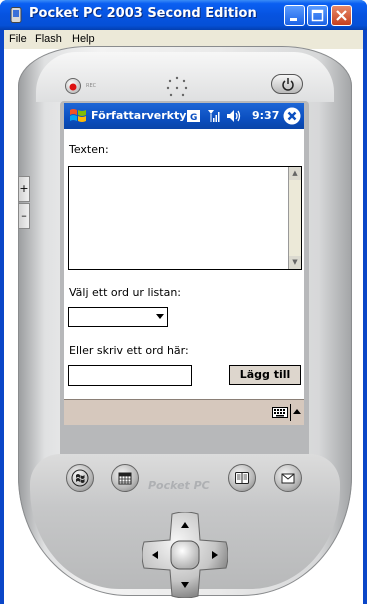 The image size is (367, 604). I want to click on maximize-button, so click(317, 15).